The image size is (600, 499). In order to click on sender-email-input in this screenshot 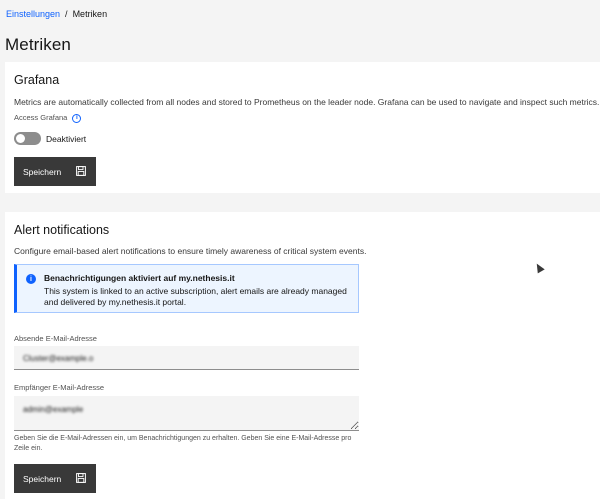, I will do `click(186, 358)`.